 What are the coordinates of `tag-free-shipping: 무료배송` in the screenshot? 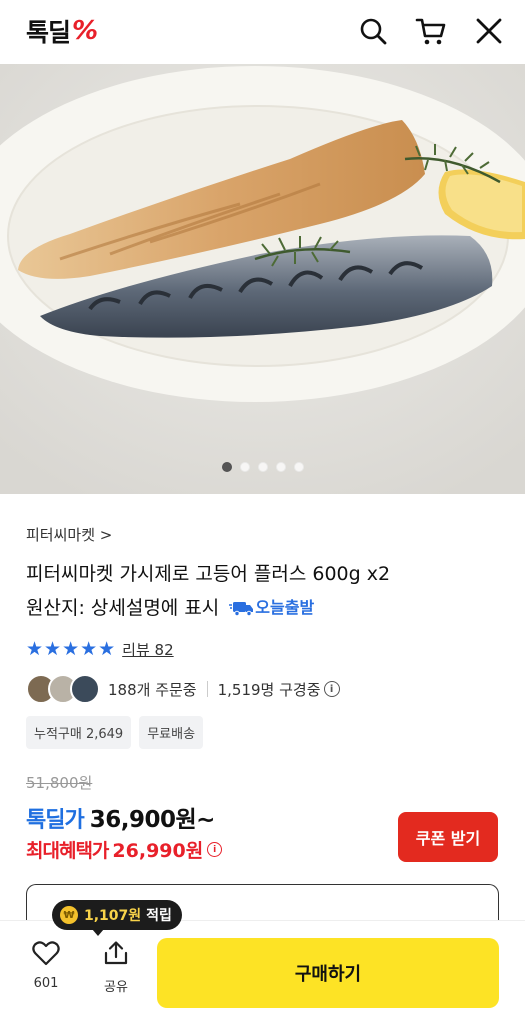 It's located at (171, 732).